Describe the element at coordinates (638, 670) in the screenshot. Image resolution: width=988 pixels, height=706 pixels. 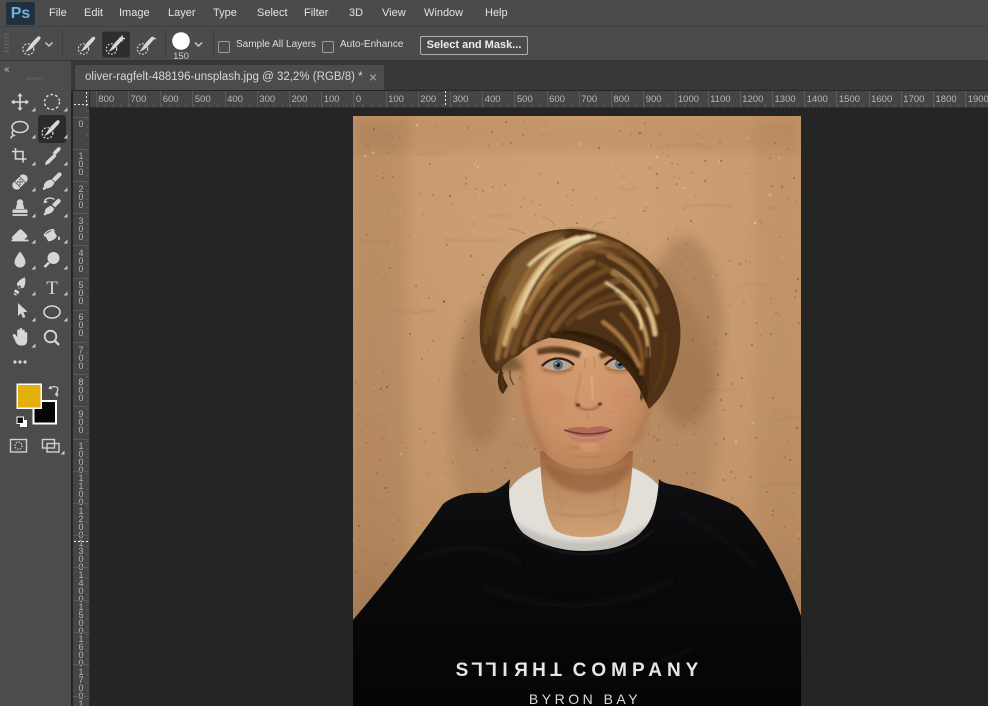
I see `svg-text: COMPANY` at that location.